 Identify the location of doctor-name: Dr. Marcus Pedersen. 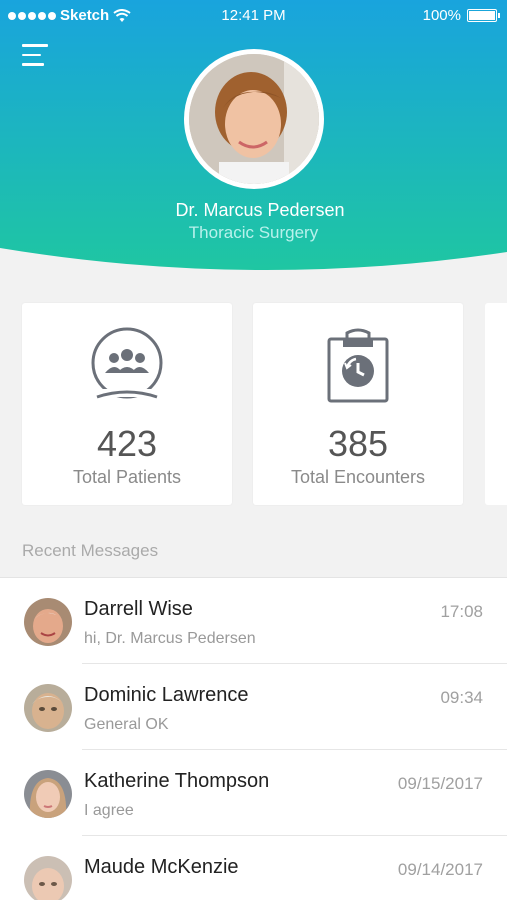
(260, 210).